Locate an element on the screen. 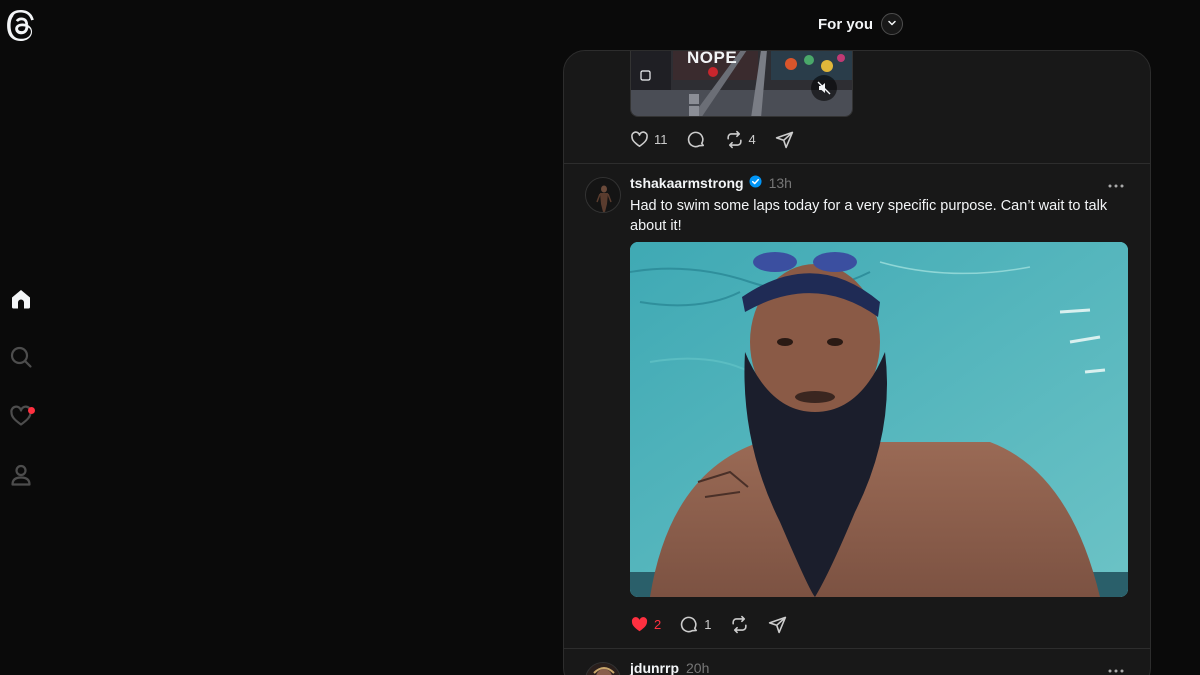 This screenshot has height=675, width=1200. post-time: 13h is located at coordinates (780, 183).